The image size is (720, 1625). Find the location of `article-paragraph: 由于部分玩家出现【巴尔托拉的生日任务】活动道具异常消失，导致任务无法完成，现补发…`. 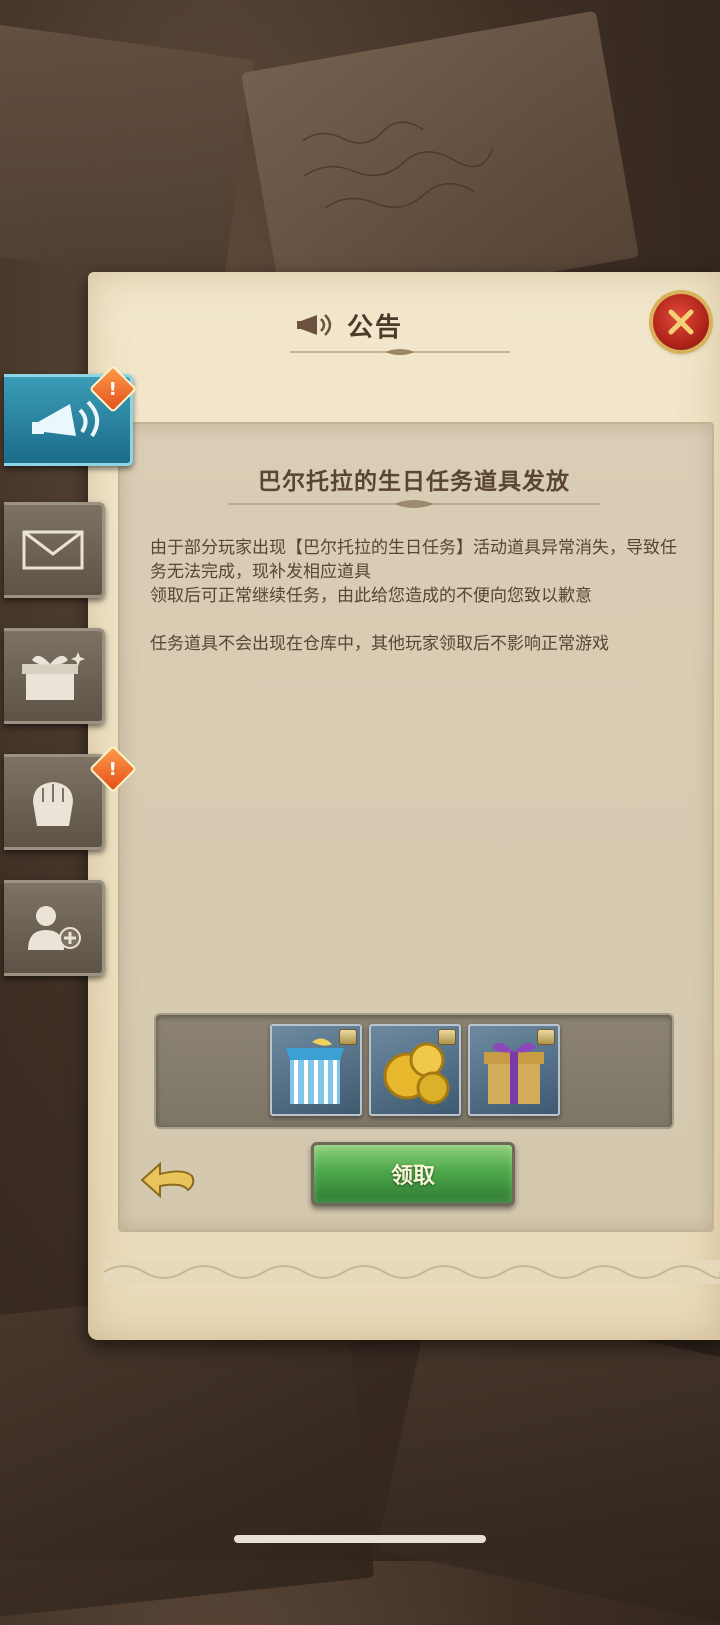

article-paragraph: 由于部分玩家出现【巴尔托拉的生日任务】活动道具异常消失，导致任务无法完成，现补发… is located at coordinates (413, 560).